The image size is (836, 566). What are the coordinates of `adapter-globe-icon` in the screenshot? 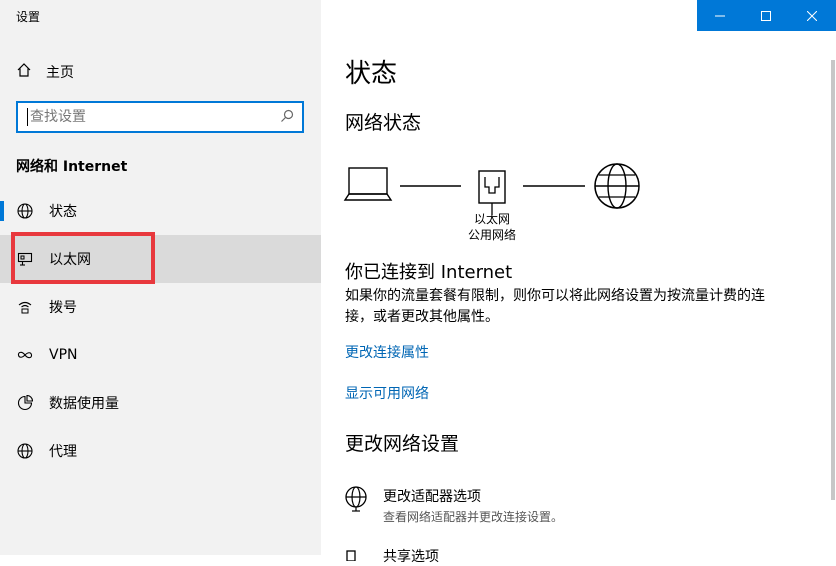 It's located at (357, 505).